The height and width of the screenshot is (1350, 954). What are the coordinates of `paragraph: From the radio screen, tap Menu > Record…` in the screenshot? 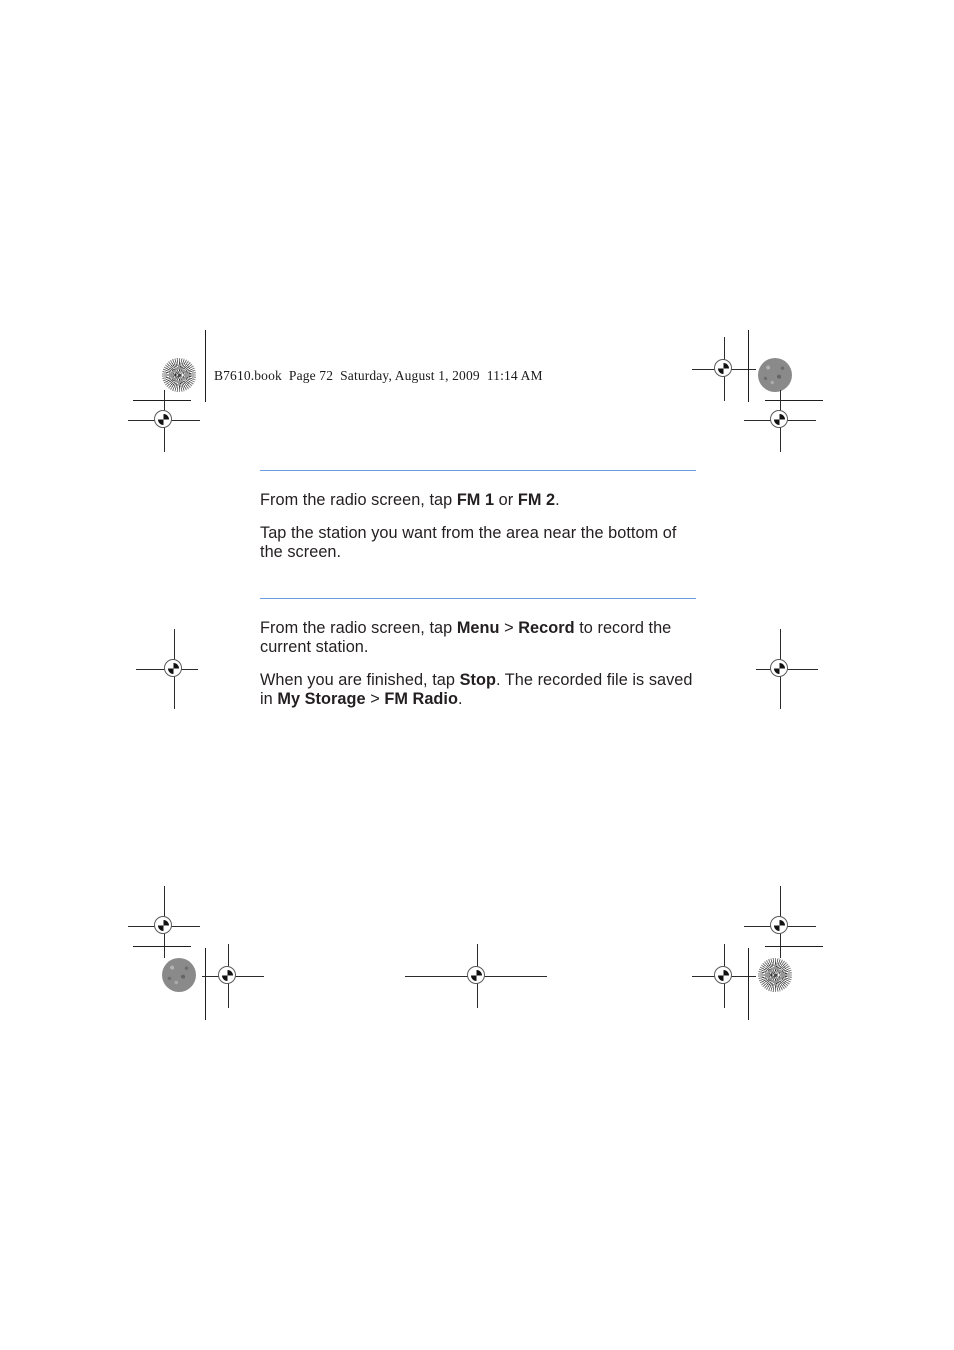 It's located at (478, 638).